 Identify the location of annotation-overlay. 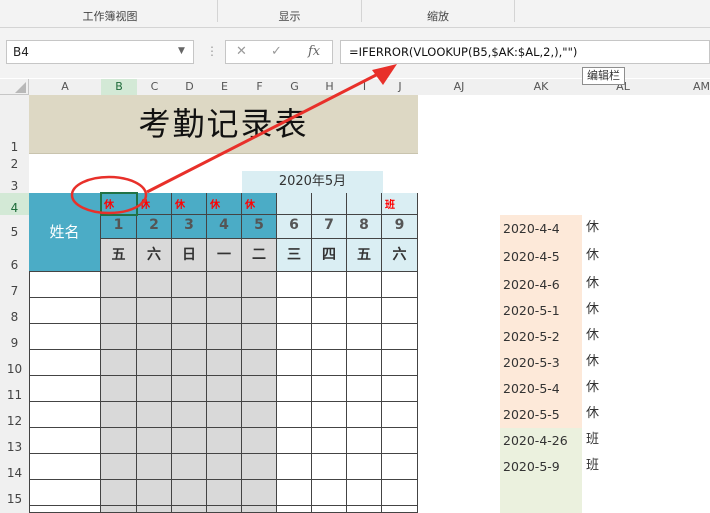
(233, 139).